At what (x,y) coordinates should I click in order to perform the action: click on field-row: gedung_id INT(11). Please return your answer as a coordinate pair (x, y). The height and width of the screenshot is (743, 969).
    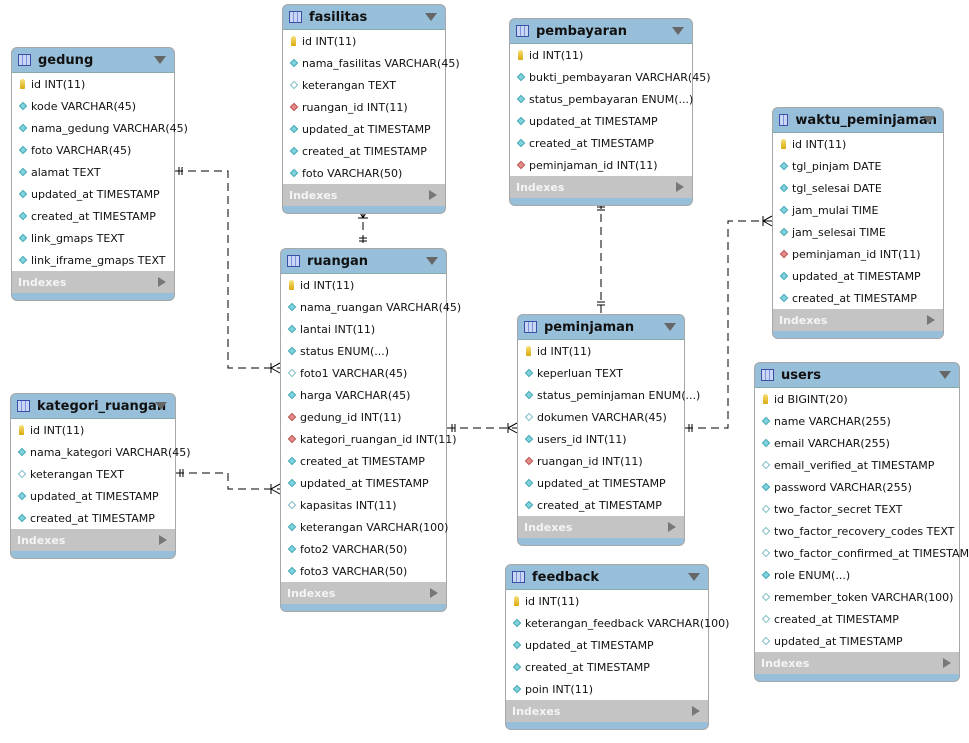
    Looking at the image, I should click on (363, 417).